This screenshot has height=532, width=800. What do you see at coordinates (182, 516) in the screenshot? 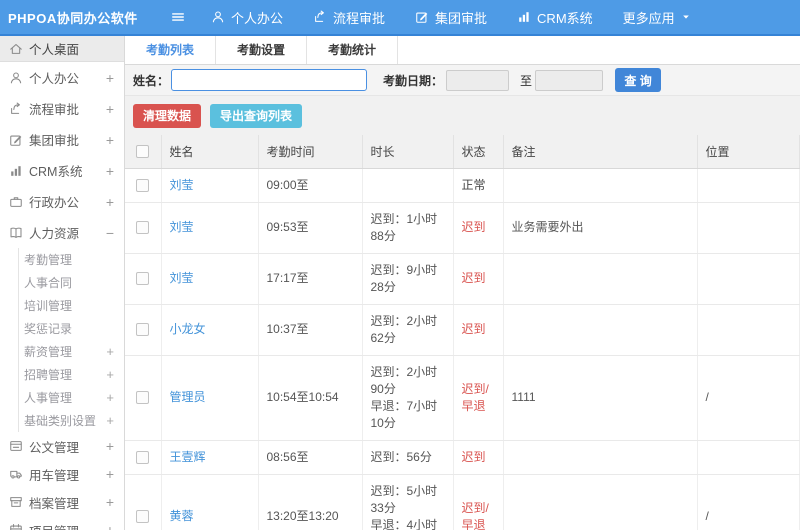
I see `employee-name-link: 黄蓉` at bounding box center [182, 516].